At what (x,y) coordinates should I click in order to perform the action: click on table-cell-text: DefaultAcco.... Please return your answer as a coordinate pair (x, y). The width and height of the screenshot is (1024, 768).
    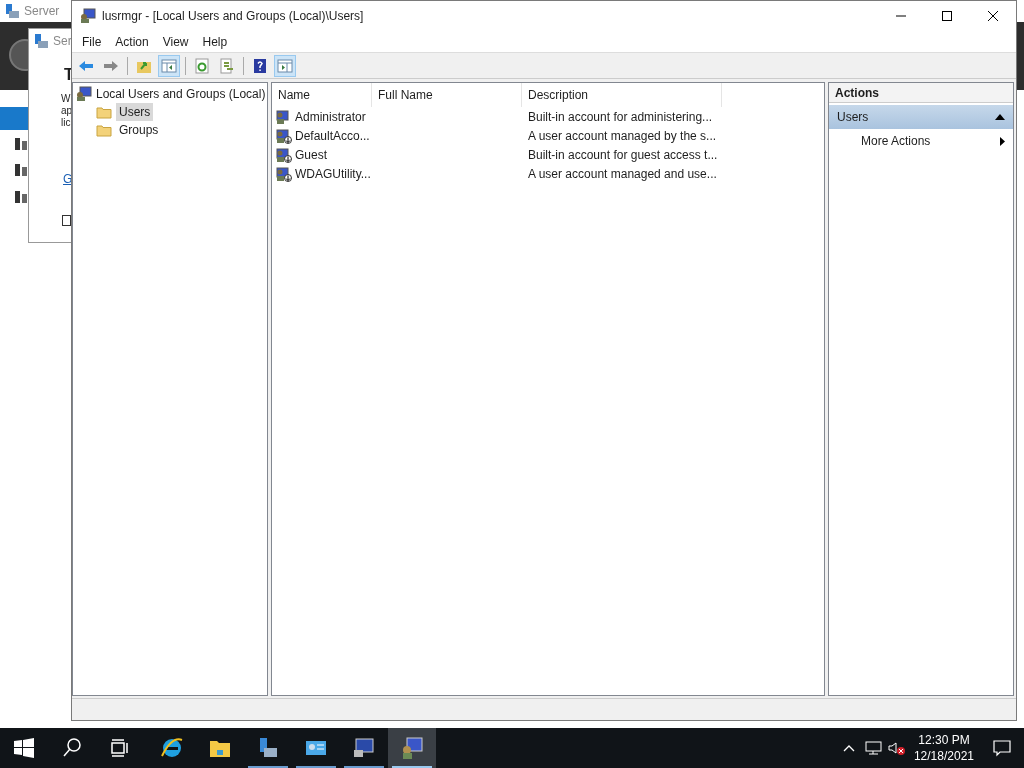
    Looking at the image, I should click on (332, 136).